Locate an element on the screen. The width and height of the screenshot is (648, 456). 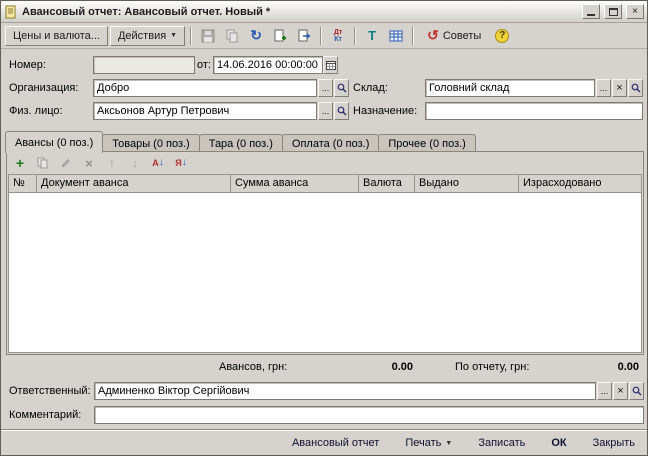
sort-desc-button: Я ↓ is located at coordinates (181, 163).